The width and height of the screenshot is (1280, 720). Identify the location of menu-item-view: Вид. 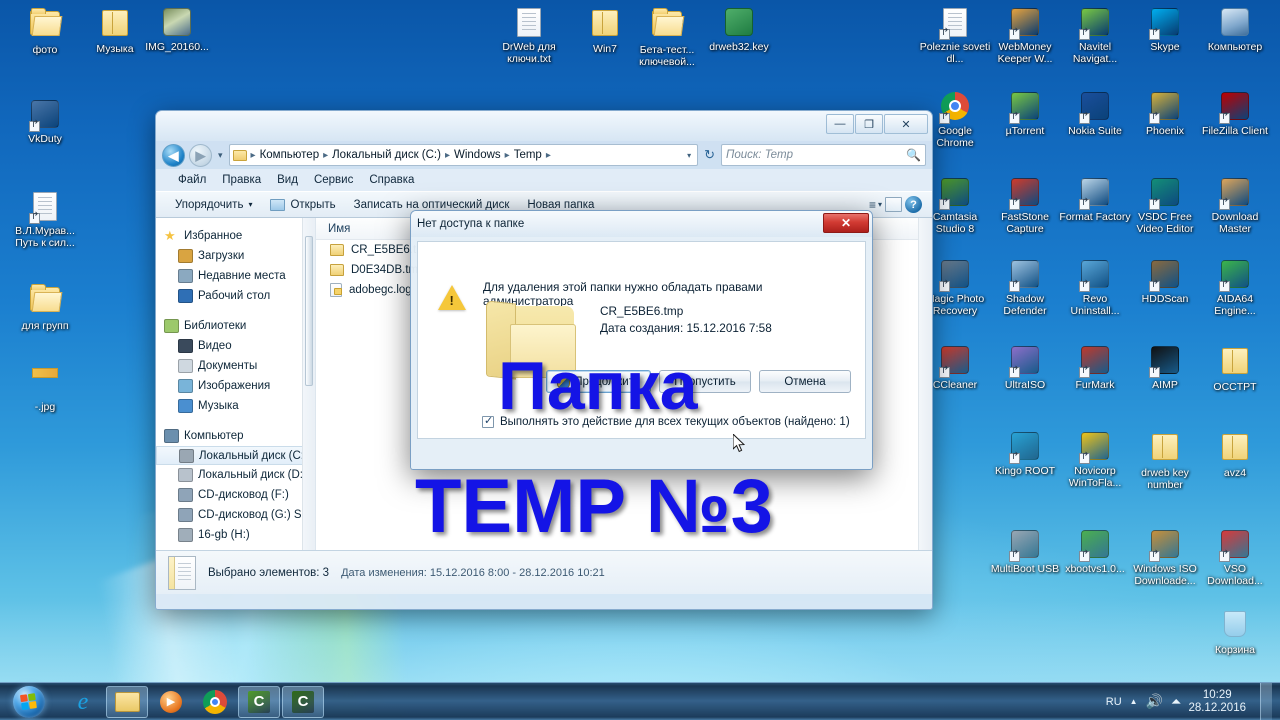
(287, 180).